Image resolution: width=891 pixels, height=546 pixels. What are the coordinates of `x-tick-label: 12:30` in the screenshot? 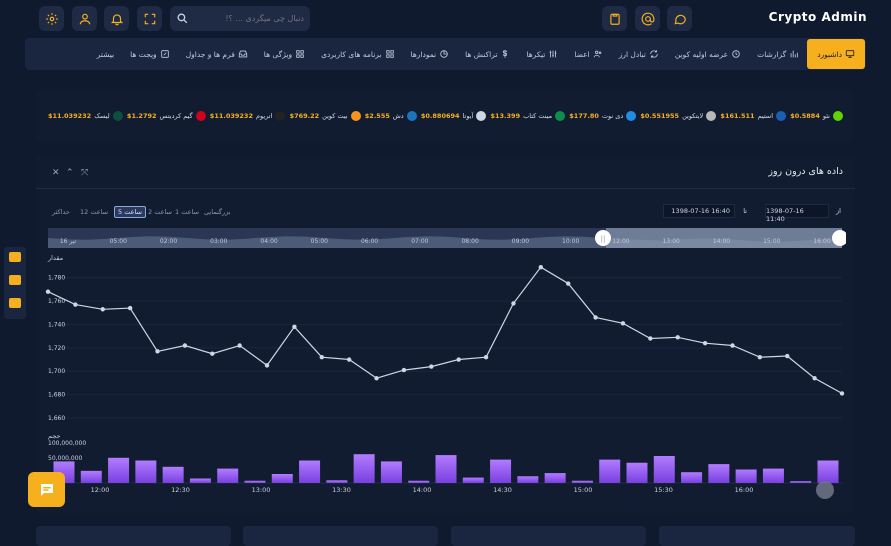 It's located at (180, 490).